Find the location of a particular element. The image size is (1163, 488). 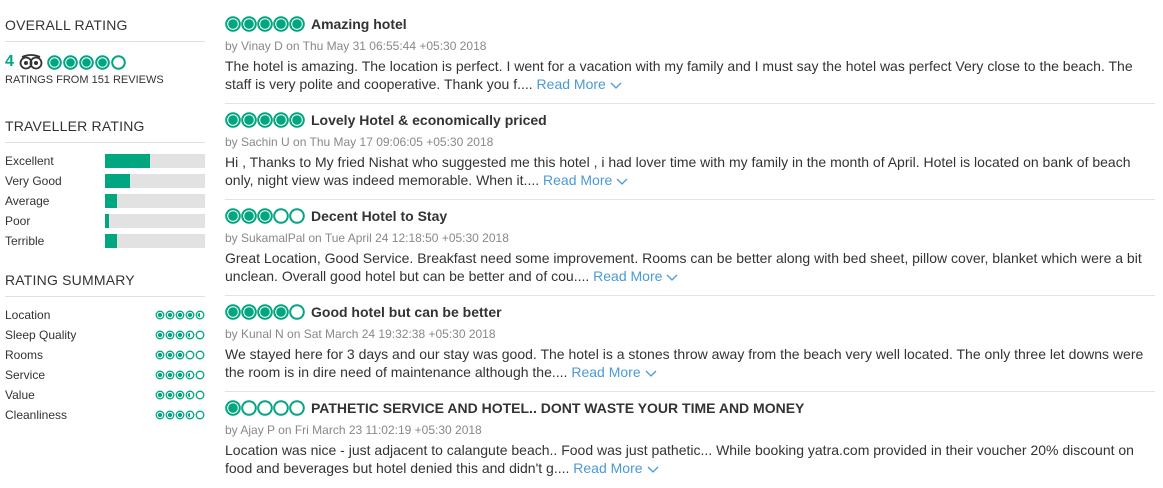

traveller-rating-row: Excellent is located at coordinates (105, 161).